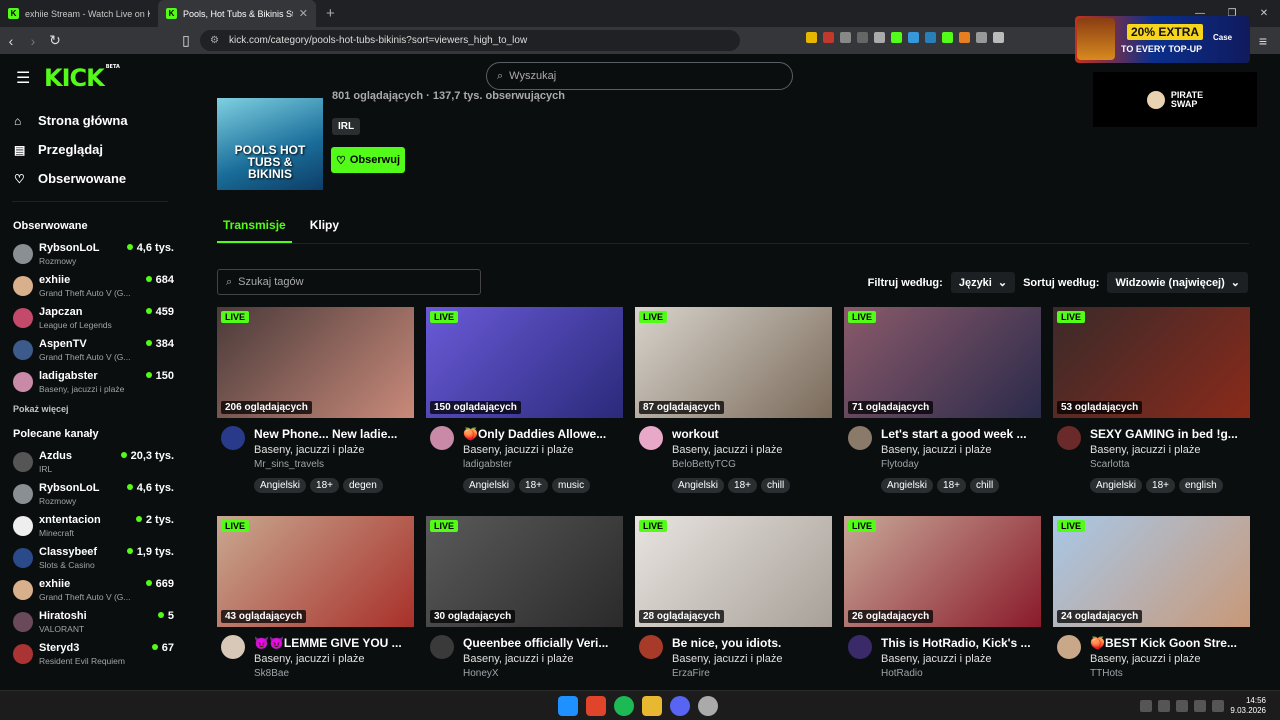  I want to click on stream-tag: english, so click(1201, 485).